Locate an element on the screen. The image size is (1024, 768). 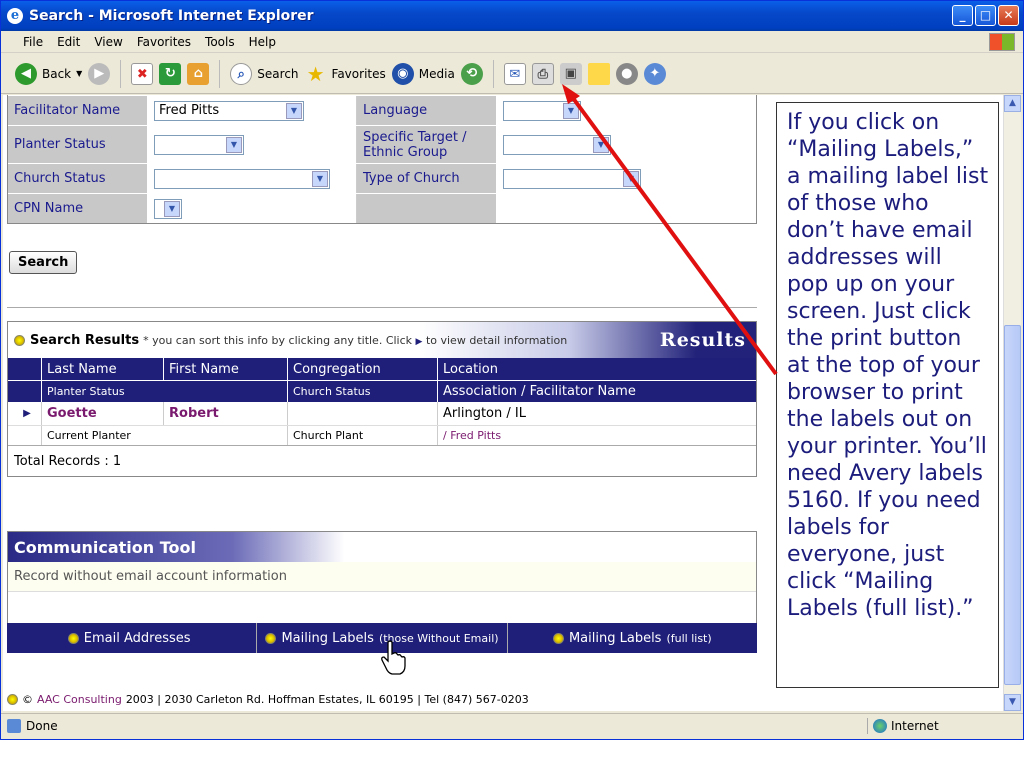
media-icon: ◉ is located at coordinates (402, 73).